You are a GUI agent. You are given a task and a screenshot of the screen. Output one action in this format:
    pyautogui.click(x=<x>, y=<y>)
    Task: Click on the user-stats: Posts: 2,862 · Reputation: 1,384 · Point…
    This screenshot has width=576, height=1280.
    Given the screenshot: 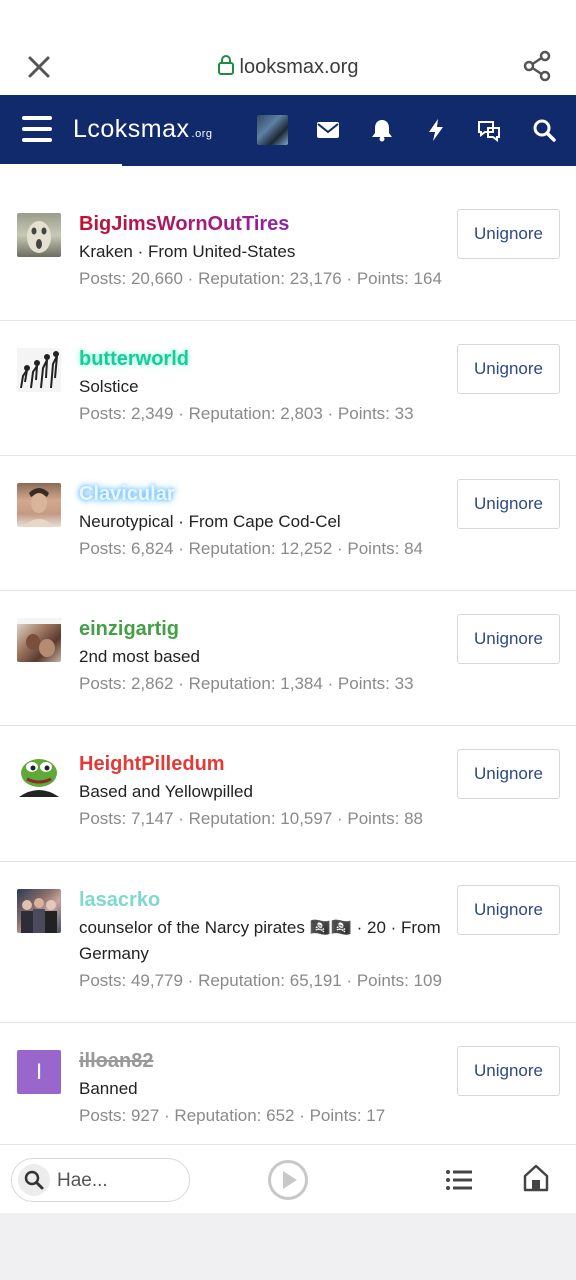 What is the action you would take?
    pyautogui.click(x=246, y=683)
    